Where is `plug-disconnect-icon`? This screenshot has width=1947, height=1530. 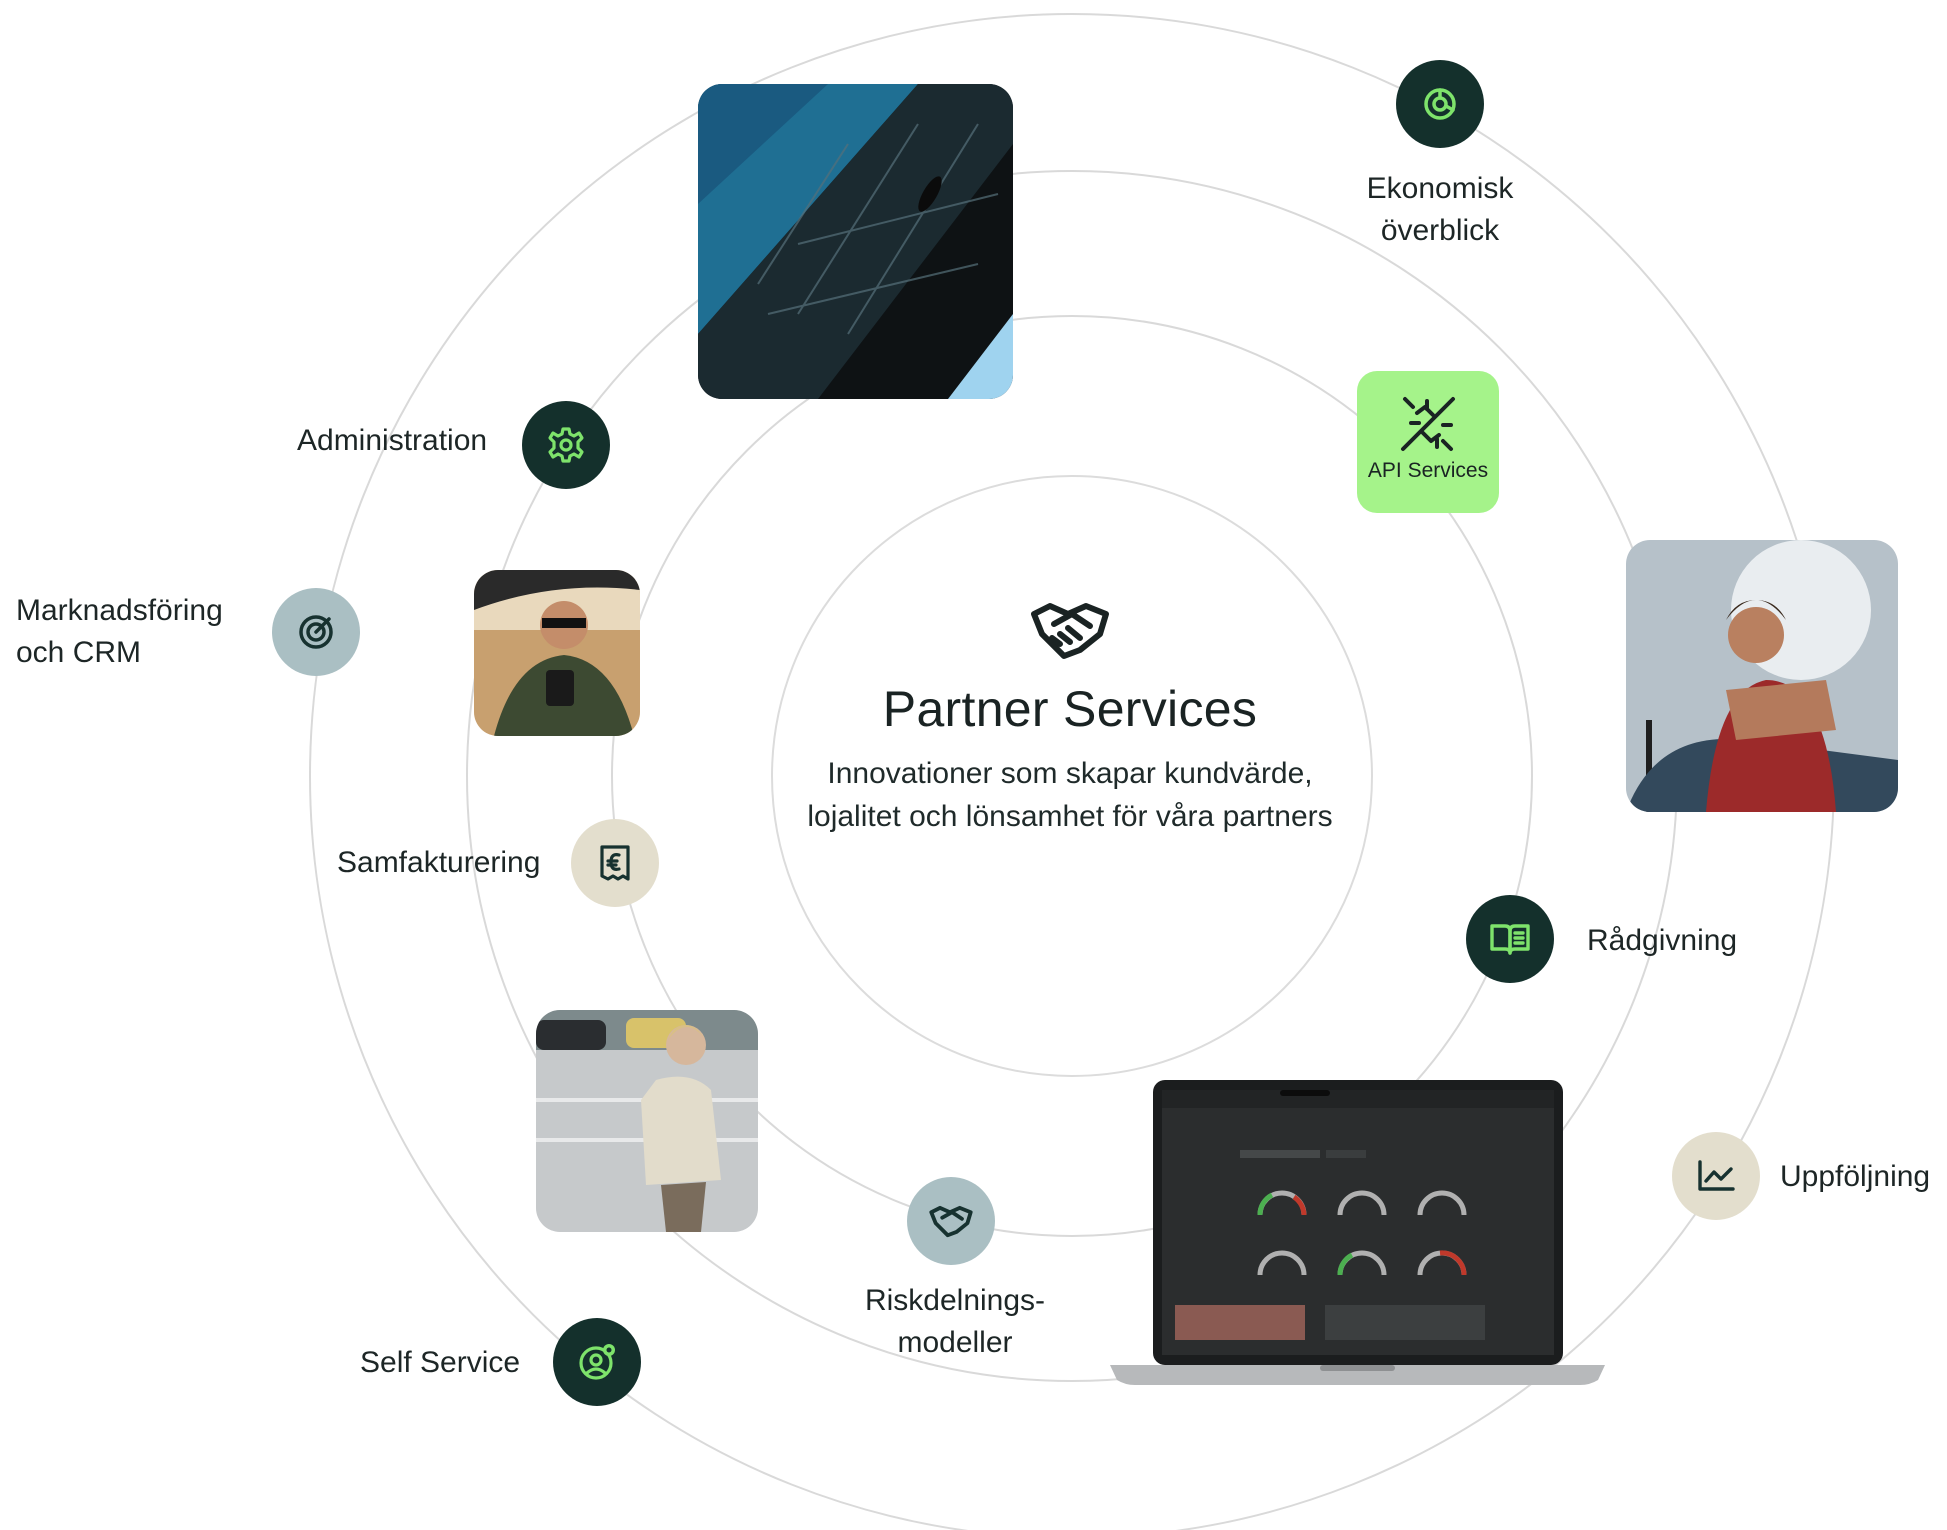 plug-disconnect-icon is located at coordinates (1428, 424).